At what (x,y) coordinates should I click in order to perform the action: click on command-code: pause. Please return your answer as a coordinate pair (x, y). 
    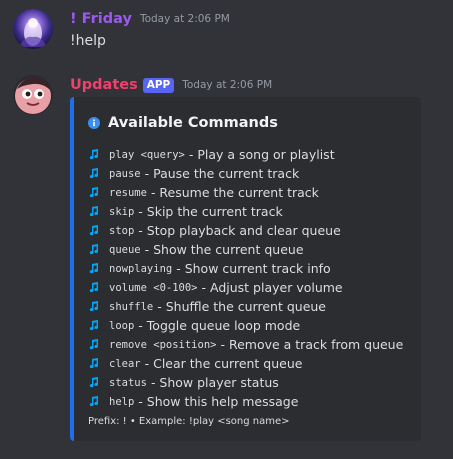
    Looking at the image, I should click on (125, 173).